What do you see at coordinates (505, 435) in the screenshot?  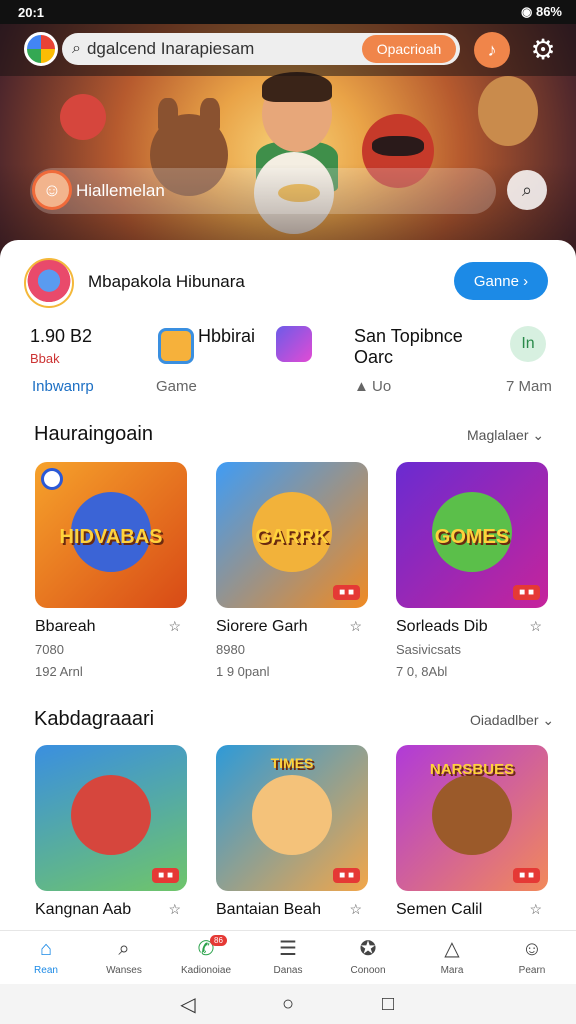 I see `section-more-1: Maglalaer ⌄` at bounding box center [505, 435].